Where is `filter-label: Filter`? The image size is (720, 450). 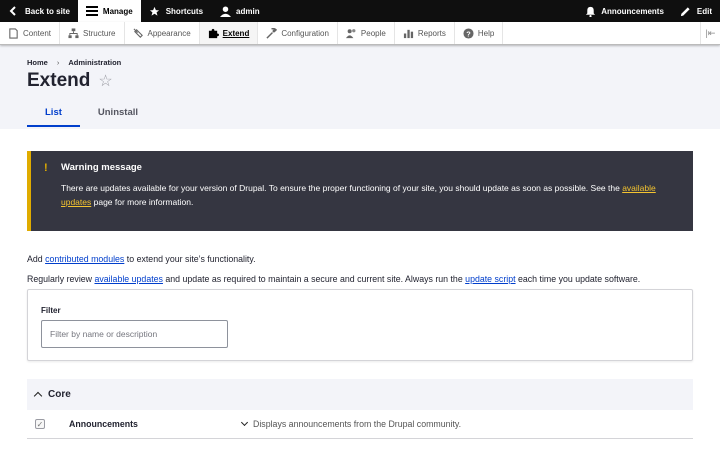 filter-label: Filter is located at coordinates (51, 310).